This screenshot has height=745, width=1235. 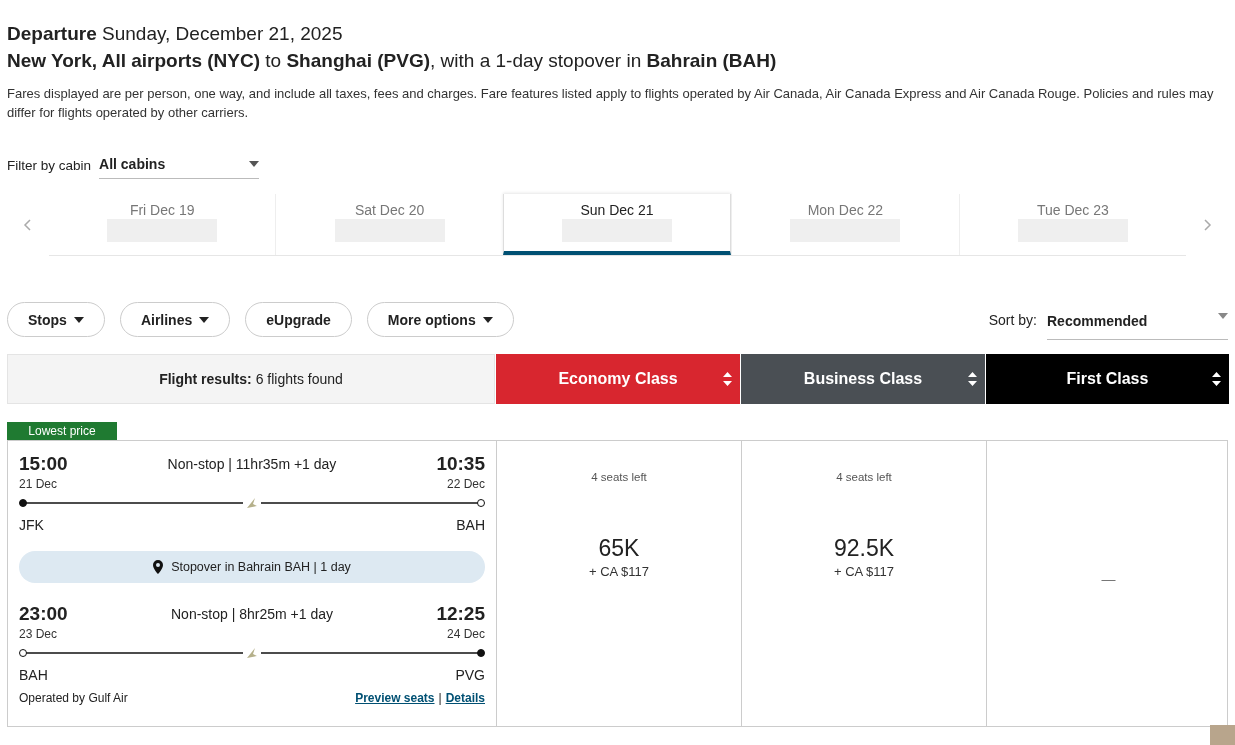 I want to click on fare-disclaimer: Fares displayed are per person, one way, and include all taxes, fees and charges. Fare features listed apply to flights operated by Air Canada, Air Canada Express and Air Canada Rouge. Policies and rules may differ for flights operated by other carriers., so click(x=611, y=103).